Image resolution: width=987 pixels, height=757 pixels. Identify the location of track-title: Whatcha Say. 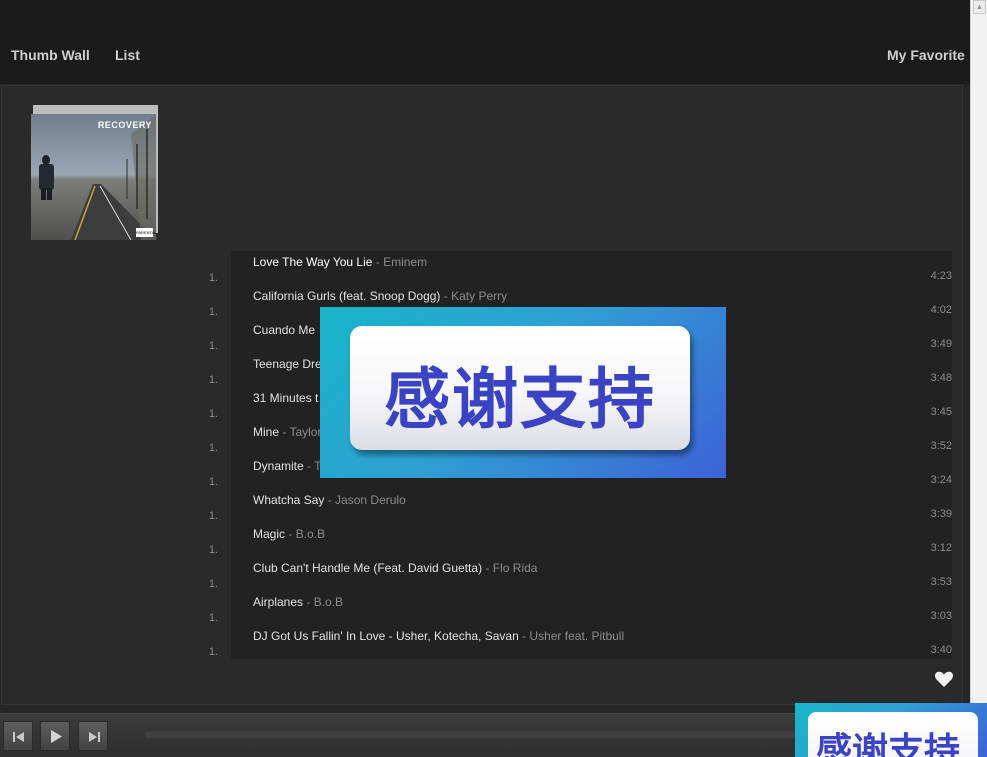
(289, 500).